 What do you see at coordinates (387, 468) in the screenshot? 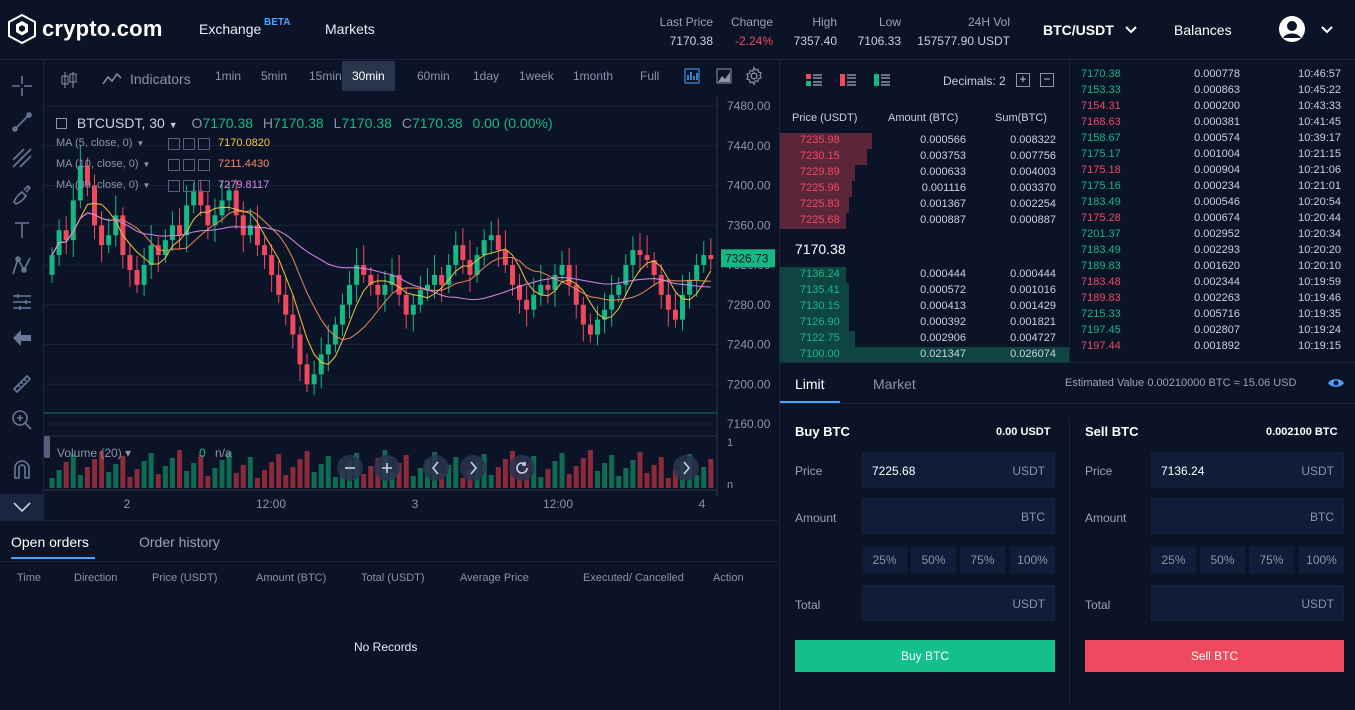
I see `plus-icon` at bounding box center [387, 468].